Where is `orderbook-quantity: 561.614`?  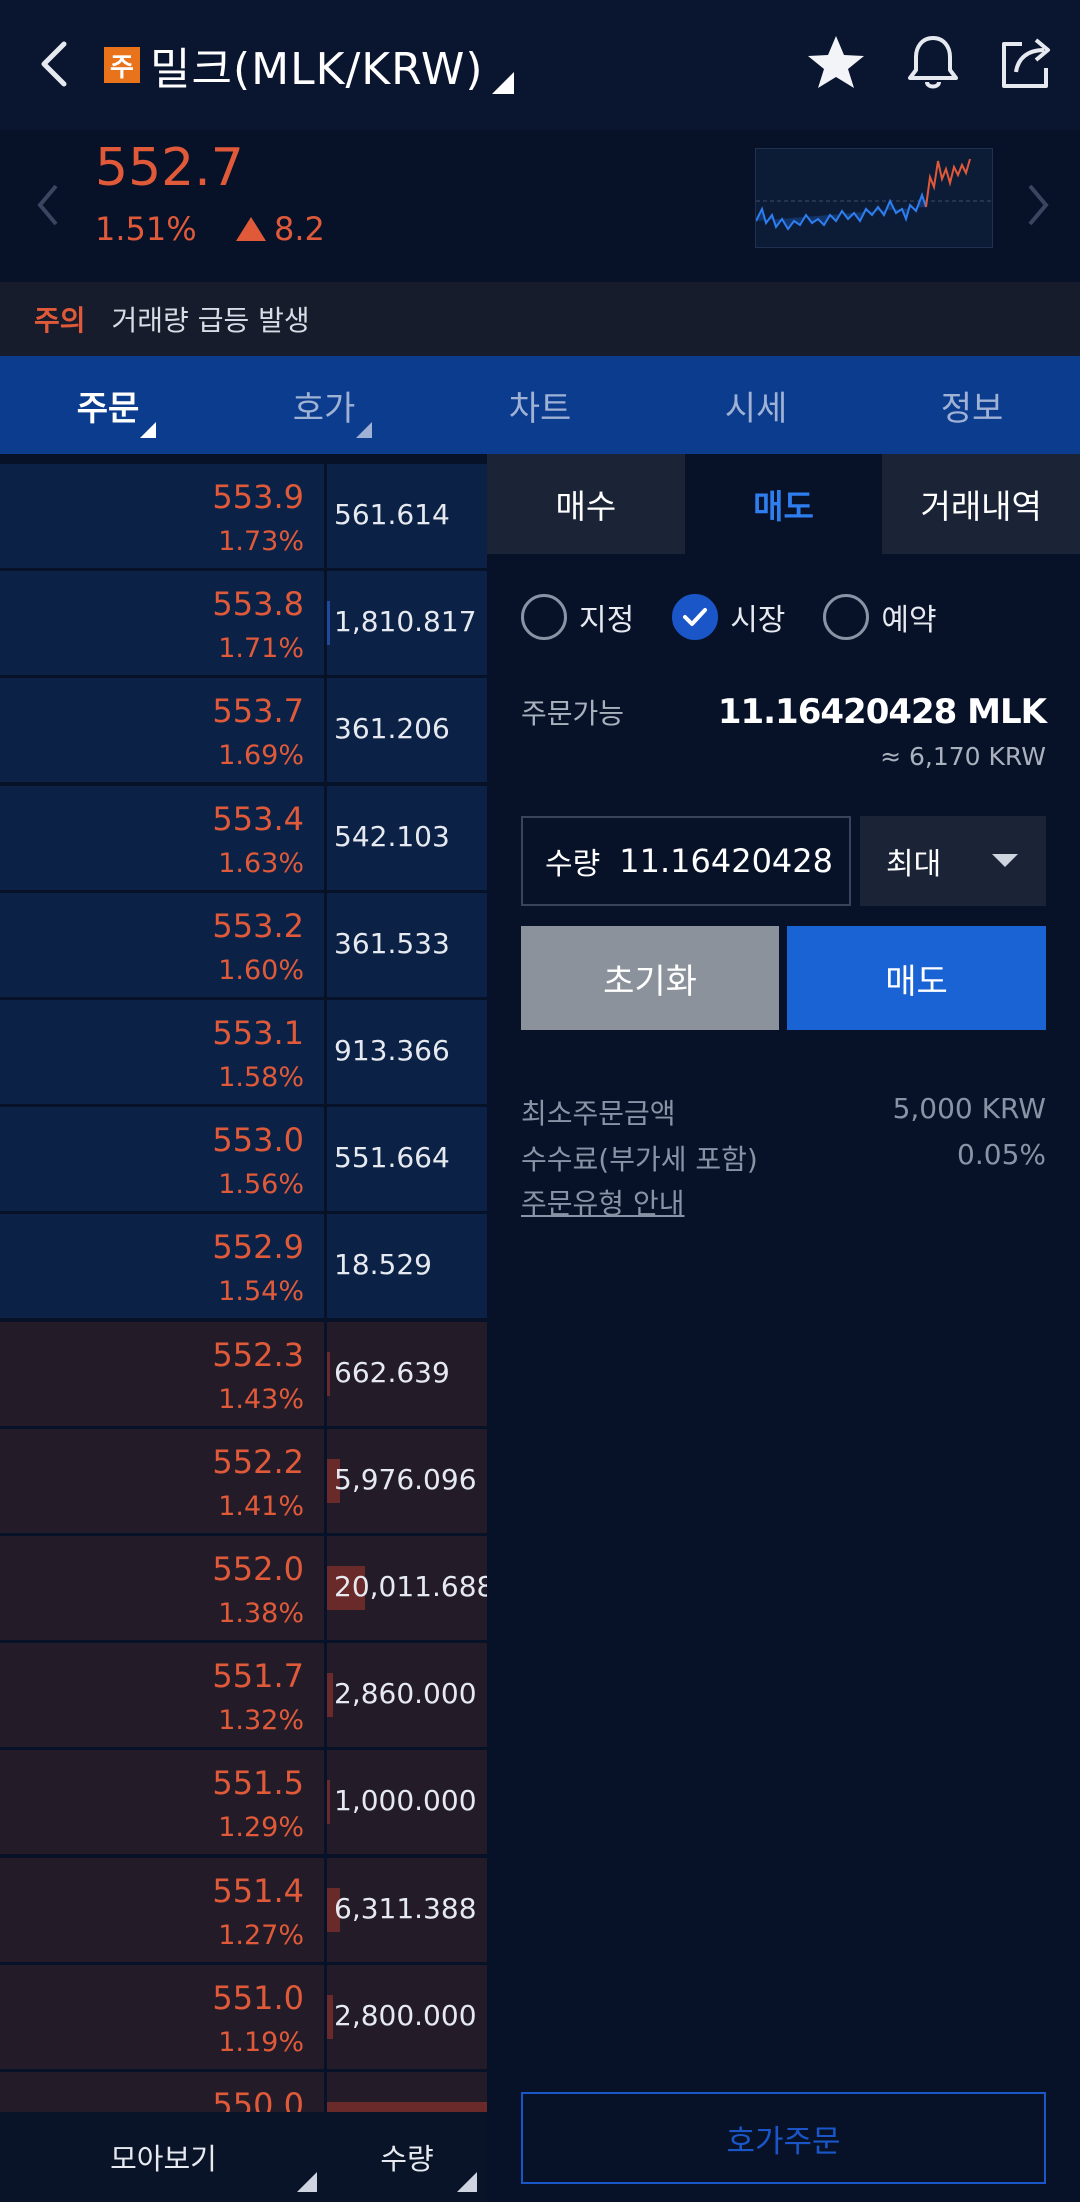 orderbook-quantity: 561.614 is located at coordinates (392, 514).